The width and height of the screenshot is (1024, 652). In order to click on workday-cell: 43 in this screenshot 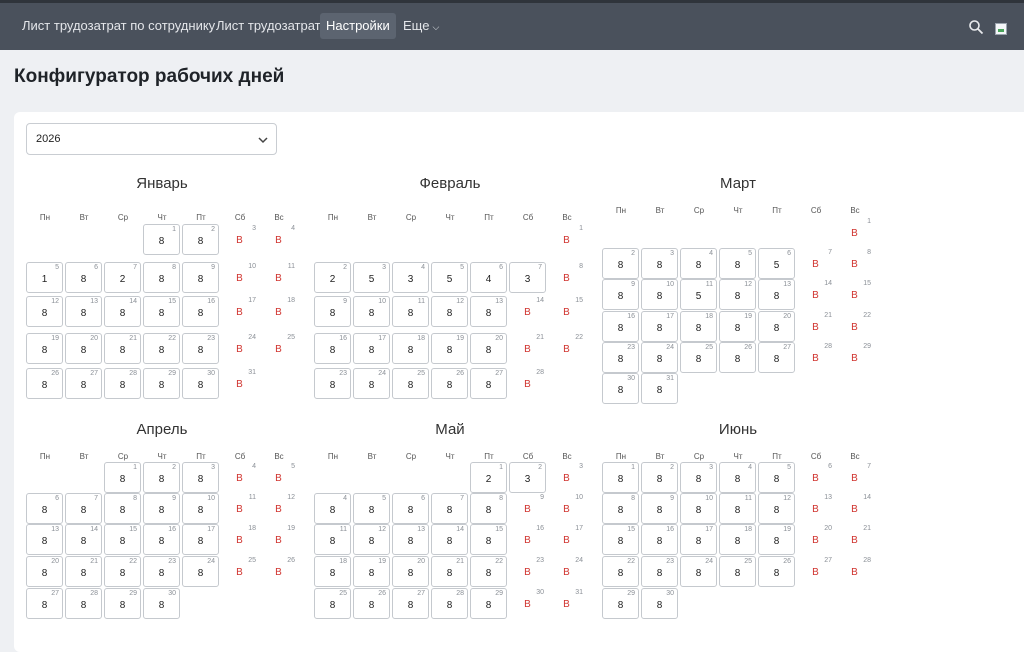, I will do `click(410, 277)`.